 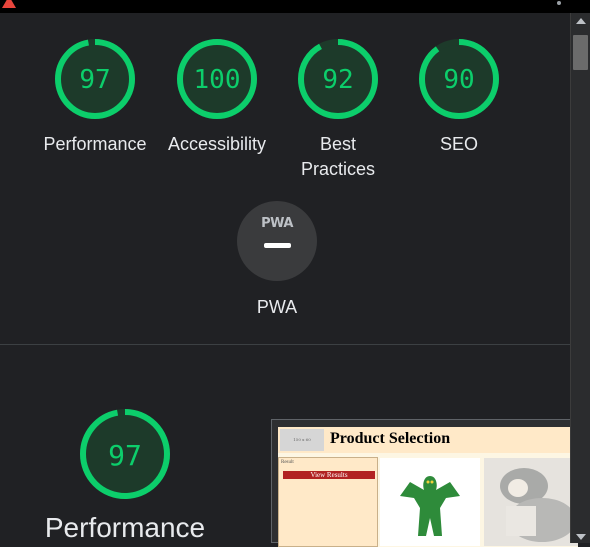 What do you see at coordinates (217, 80) in the screenshot?
I see `gauge-score-accessibility: 100` at bounding box center [217, 80].